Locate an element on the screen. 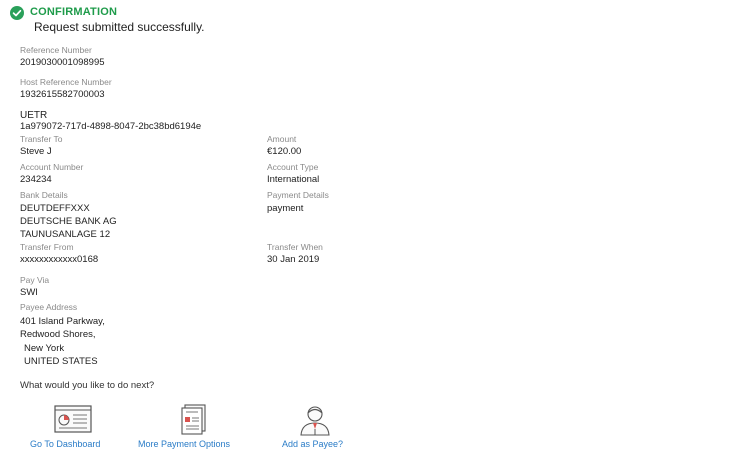  go-to-dashboard-link: Go To Dashboard is located at coordinates (65, 444).